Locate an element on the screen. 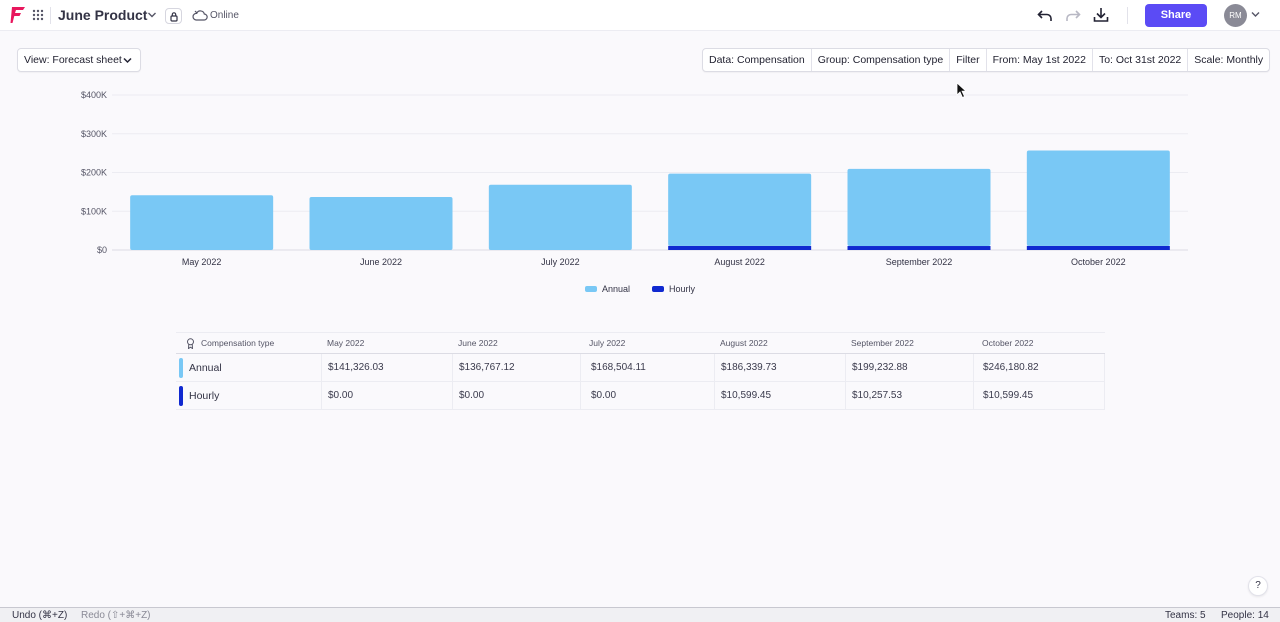 The width and height of the screenshot is (1280, 622). table-cell: $136,767.12 is located at coordinates (517, 367).